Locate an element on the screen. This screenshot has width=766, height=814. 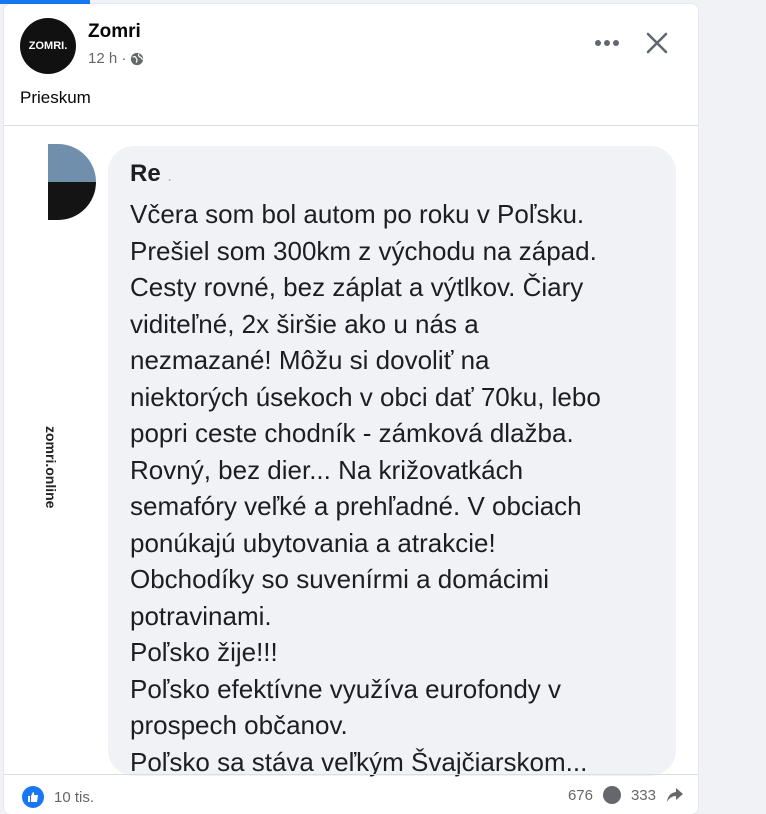
engagement-counts: 676 333 is located at coordinates (626, 795).